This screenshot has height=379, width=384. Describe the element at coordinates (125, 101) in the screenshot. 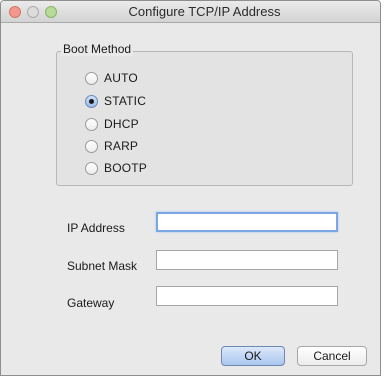

I see `radio-label: STATIC` at that location.